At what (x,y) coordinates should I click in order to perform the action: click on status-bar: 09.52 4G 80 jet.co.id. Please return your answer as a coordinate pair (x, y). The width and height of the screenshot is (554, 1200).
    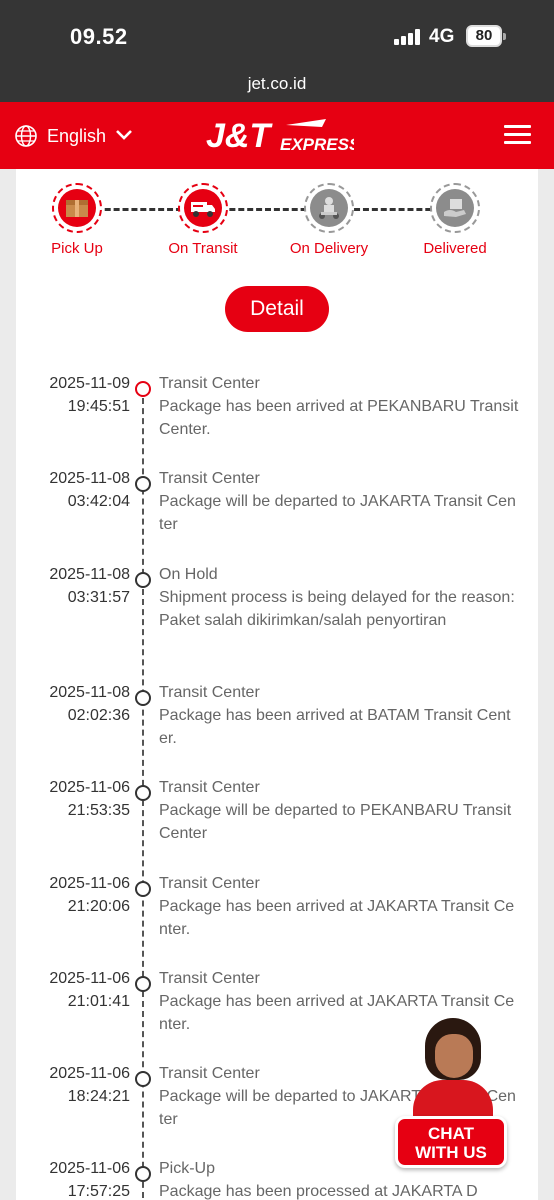
    Looking at the image, I should click on (277, 51).